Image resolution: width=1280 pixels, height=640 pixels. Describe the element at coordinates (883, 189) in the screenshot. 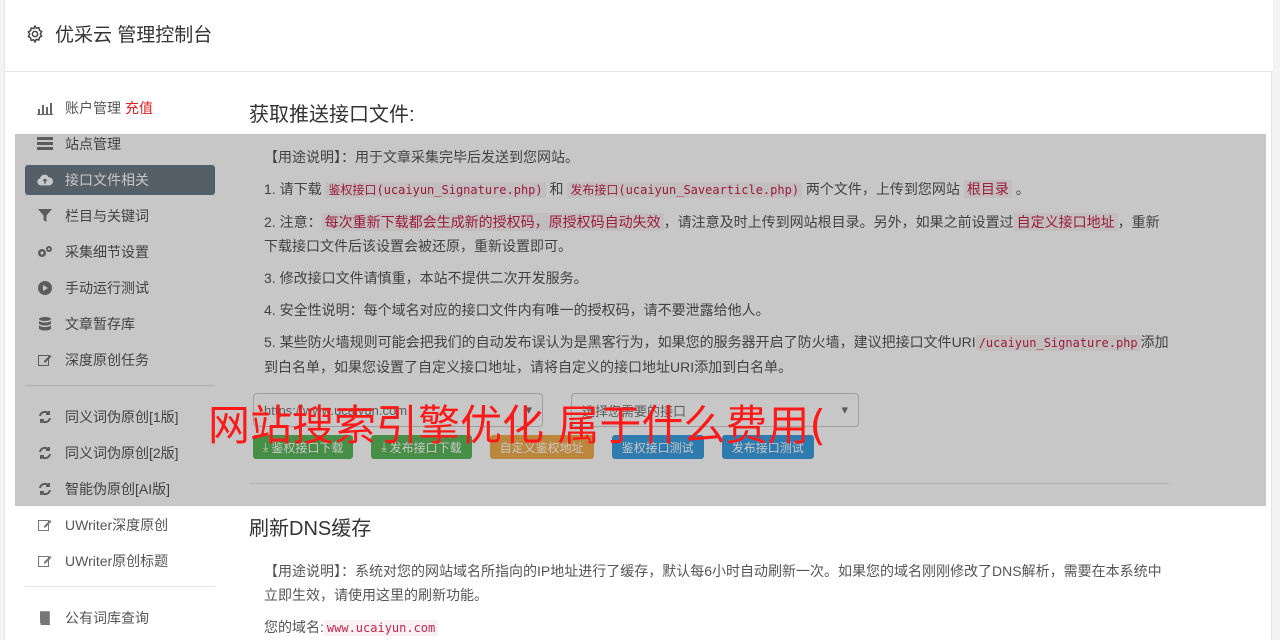

I see `text: 两个文件，上传到您网站` at that location.